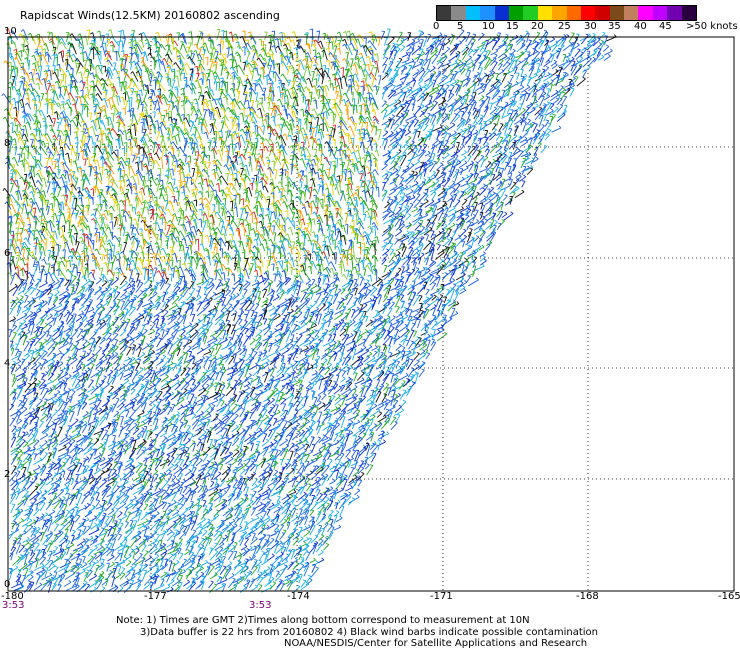 Image resolution: width=740 pixels, height=650 pixels. What do you see at coordinates (298, 596) in the screenshot?
I see `longitude-tick: -174` at bounding box center [298, 596].